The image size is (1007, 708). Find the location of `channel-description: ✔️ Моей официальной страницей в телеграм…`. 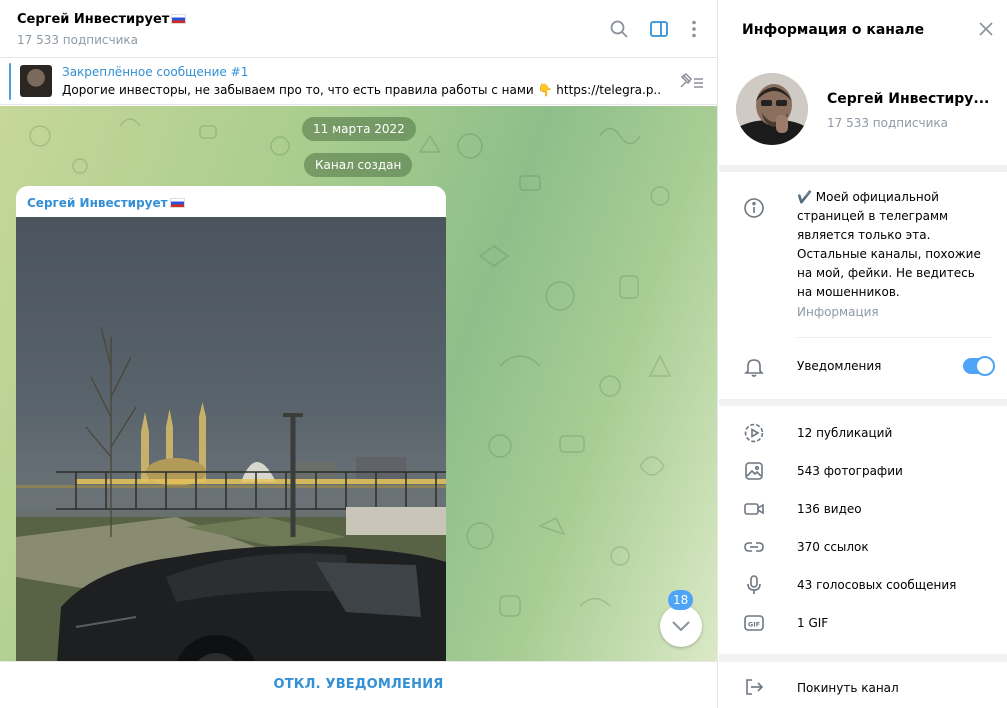

channel-description: ✔️ Моей официальной страницей в телеграм… is located at coordinates (889, 244).